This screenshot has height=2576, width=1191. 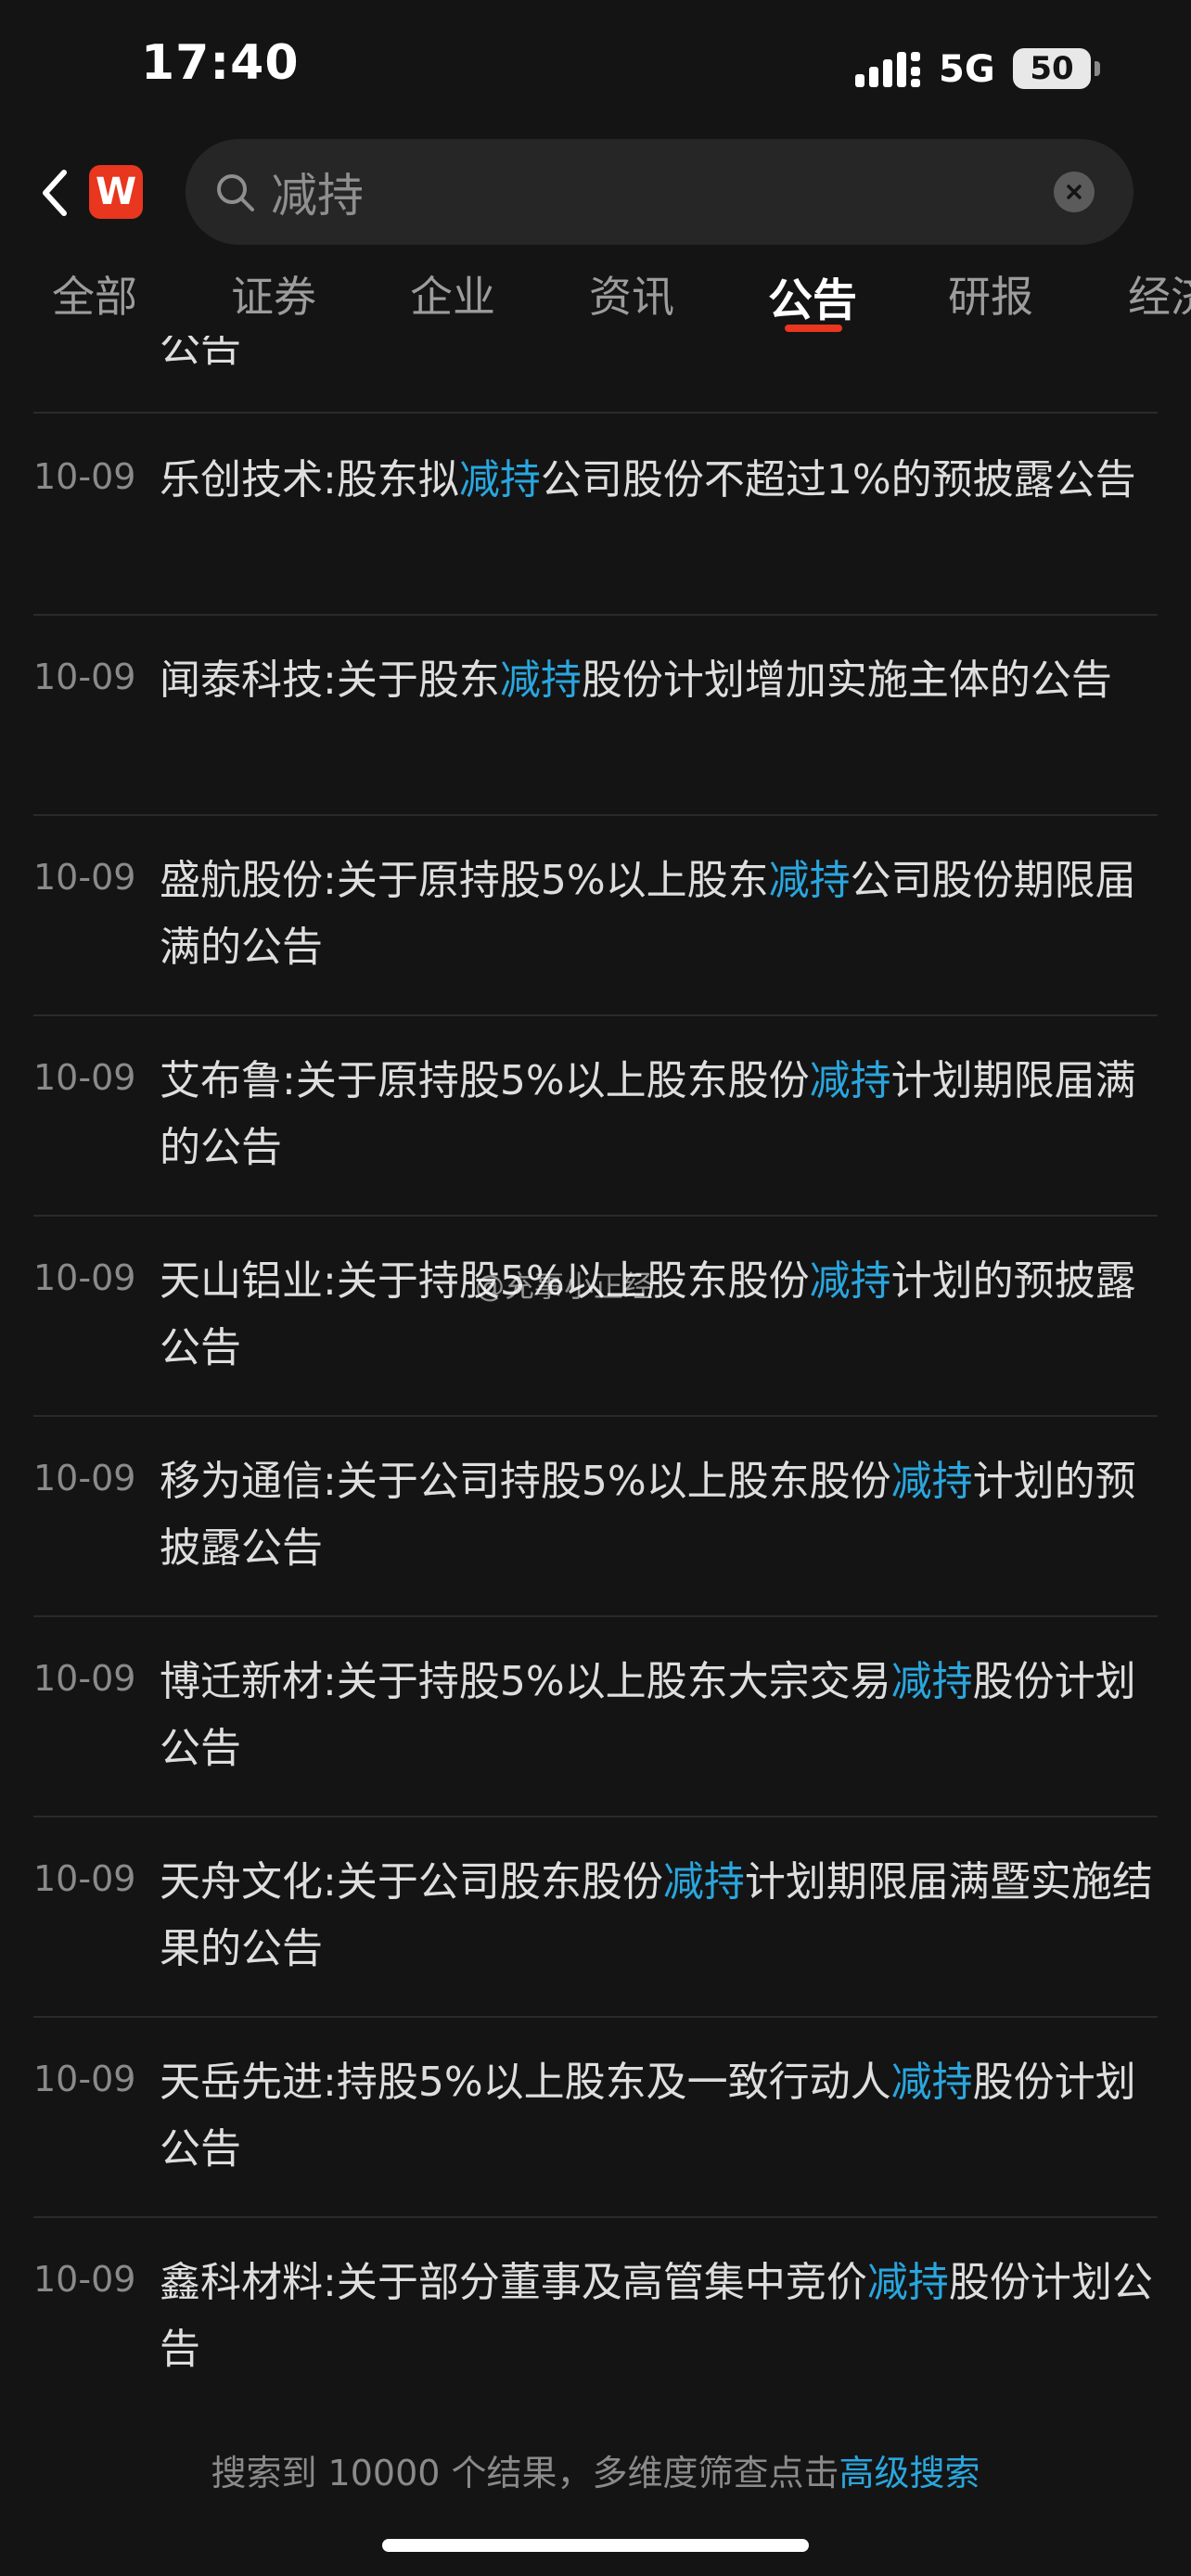 I want to click on clear-search-button, so click(x=1074, y=192).